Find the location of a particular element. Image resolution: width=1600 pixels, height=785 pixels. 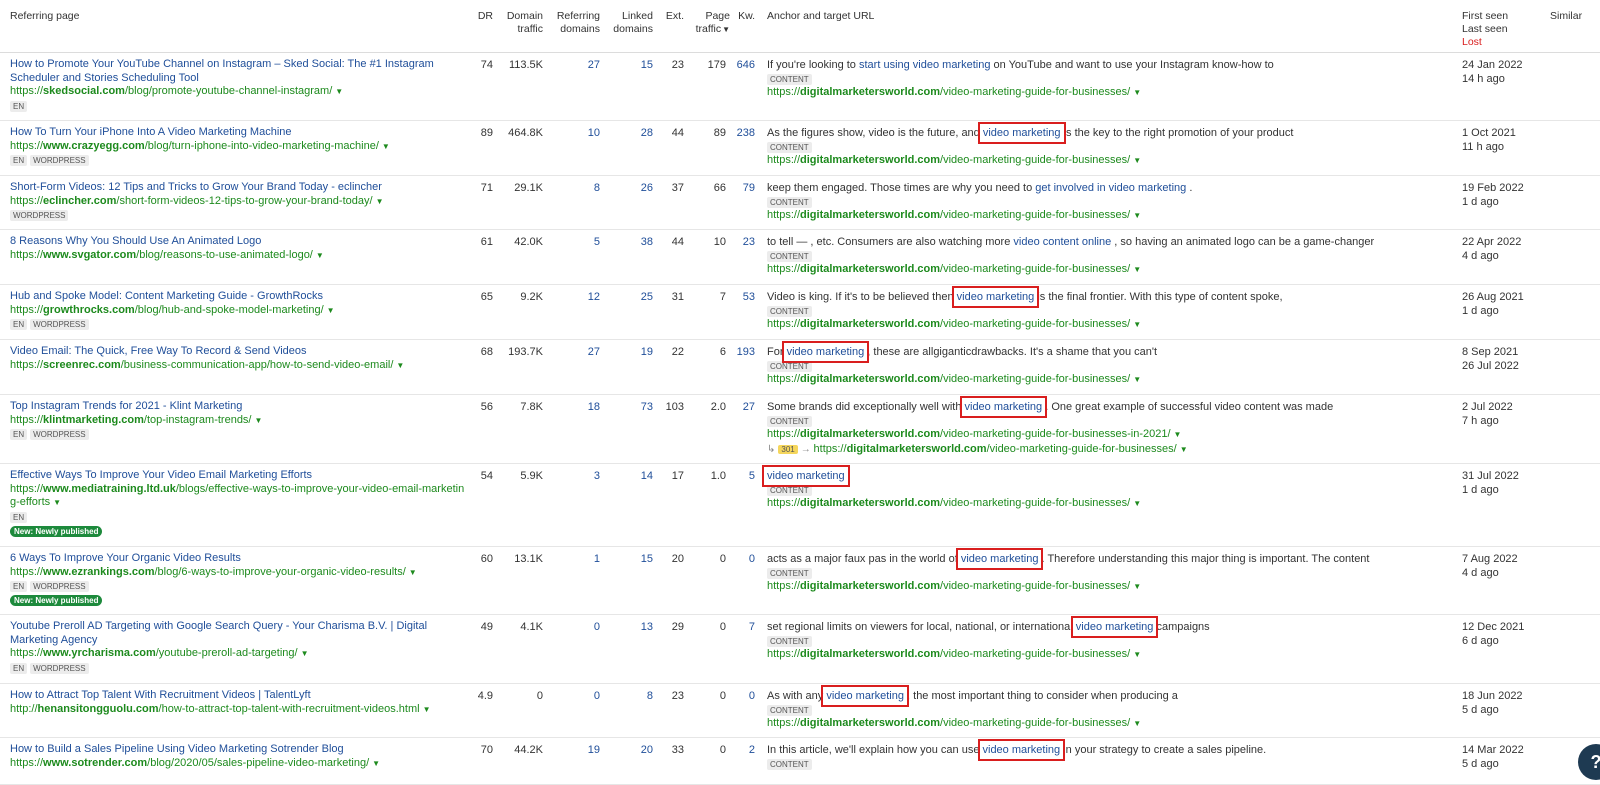

kw-value: 646 is located at coordinates (744, 65).